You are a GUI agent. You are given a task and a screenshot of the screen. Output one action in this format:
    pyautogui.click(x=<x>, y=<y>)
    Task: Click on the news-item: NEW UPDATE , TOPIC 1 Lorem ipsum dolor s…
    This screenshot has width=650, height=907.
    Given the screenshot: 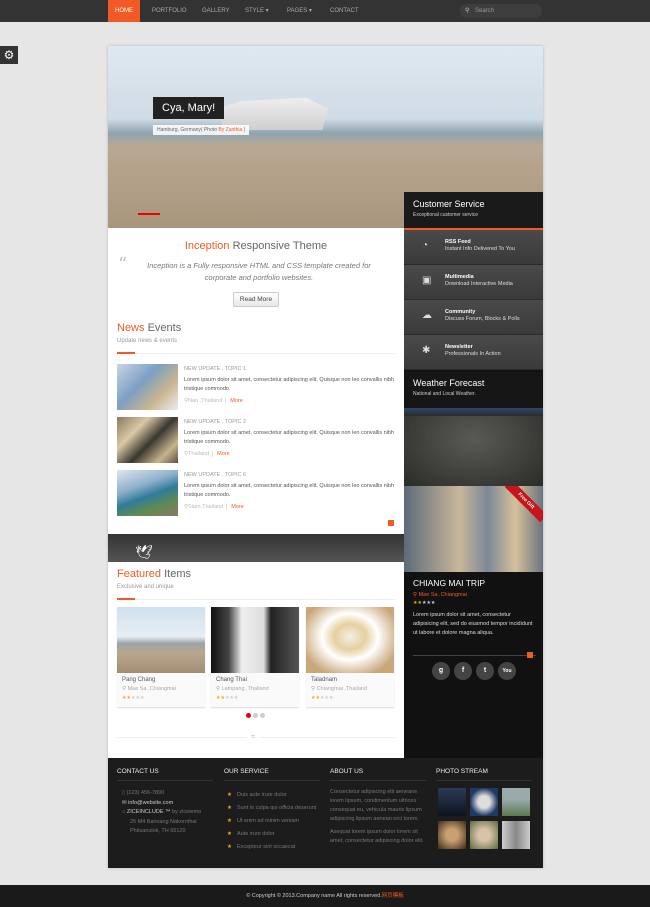 What is the action you would take?
    pyautogui.click(x=257, y=388)
    